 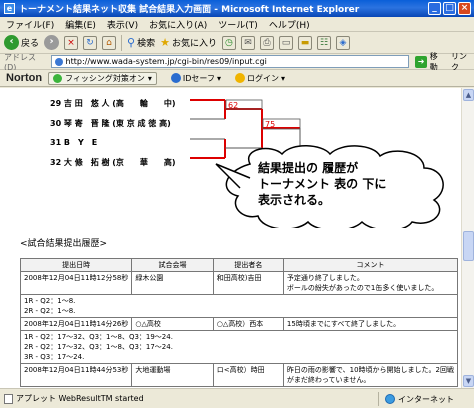 I want to click on zone-label: インターネット, so click(x=426, y=399).